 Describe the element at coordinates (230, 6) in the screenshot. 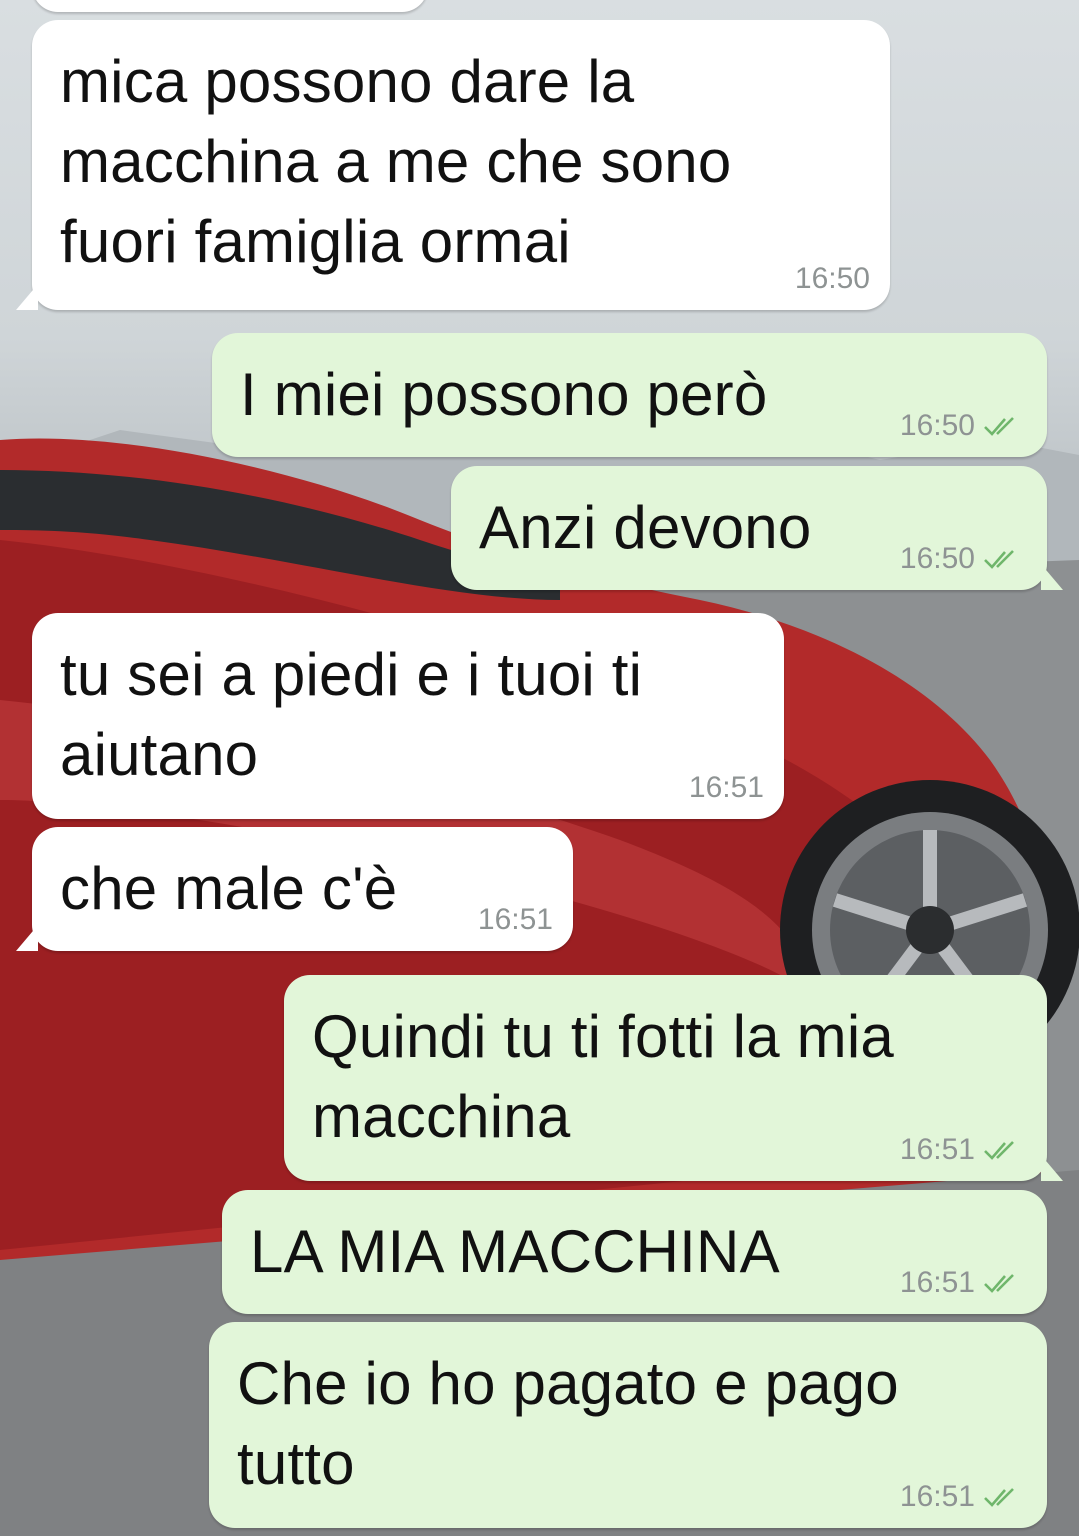

I see `partial-message-bubble` at that location.